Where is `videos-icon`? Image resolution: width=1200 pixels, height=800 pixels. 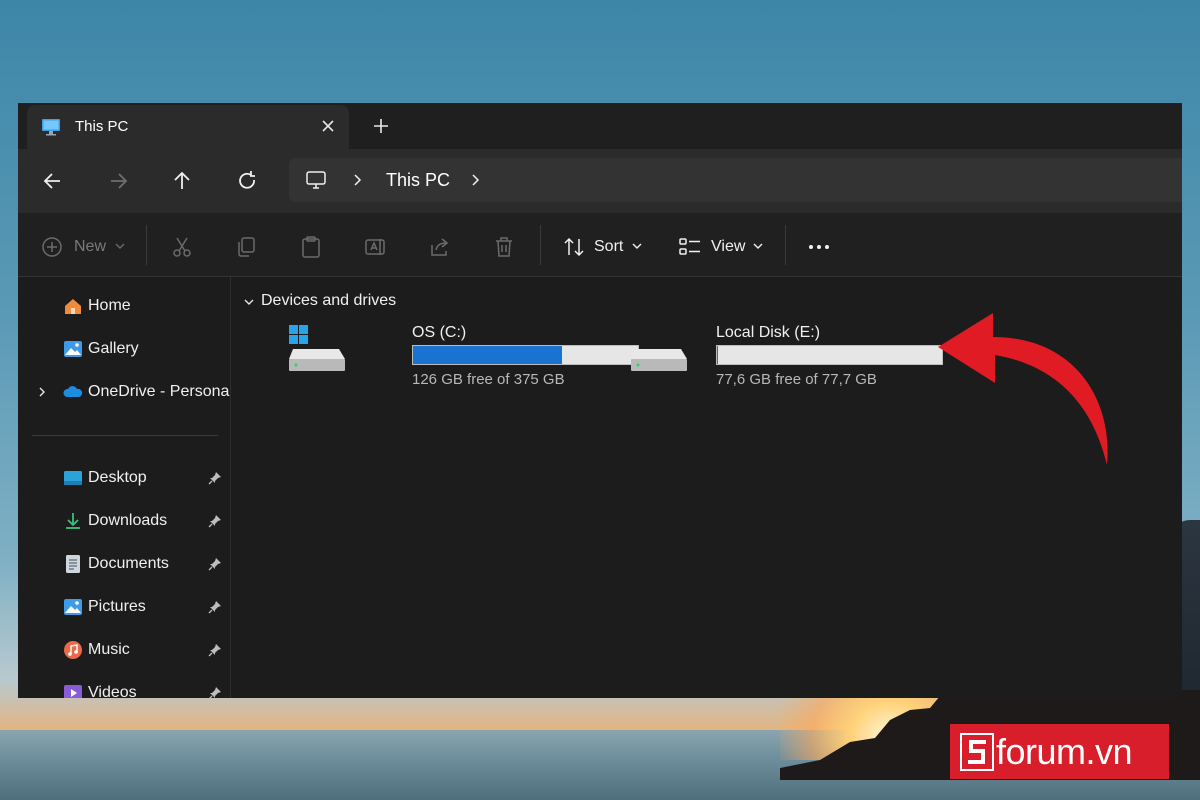 videos-icon is located at coordinates (73, 691).